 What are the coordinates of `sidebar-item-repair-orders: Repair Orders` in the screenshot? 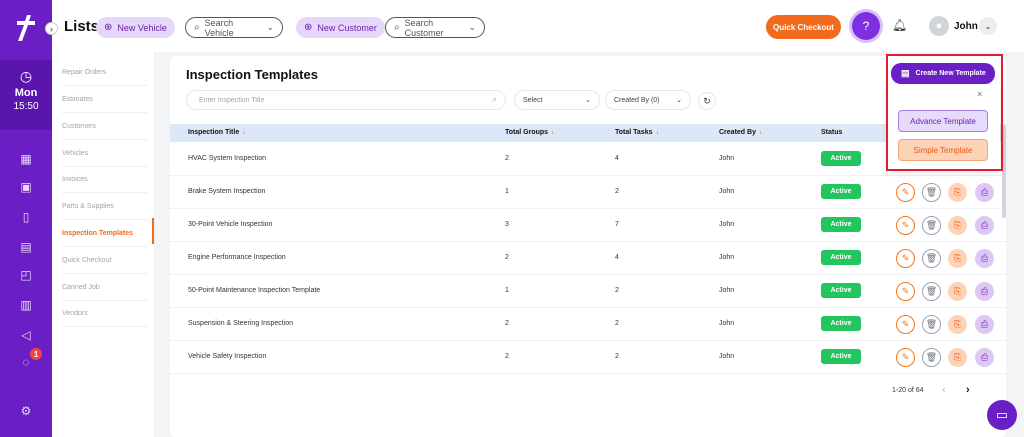 It's located at (104, 72).